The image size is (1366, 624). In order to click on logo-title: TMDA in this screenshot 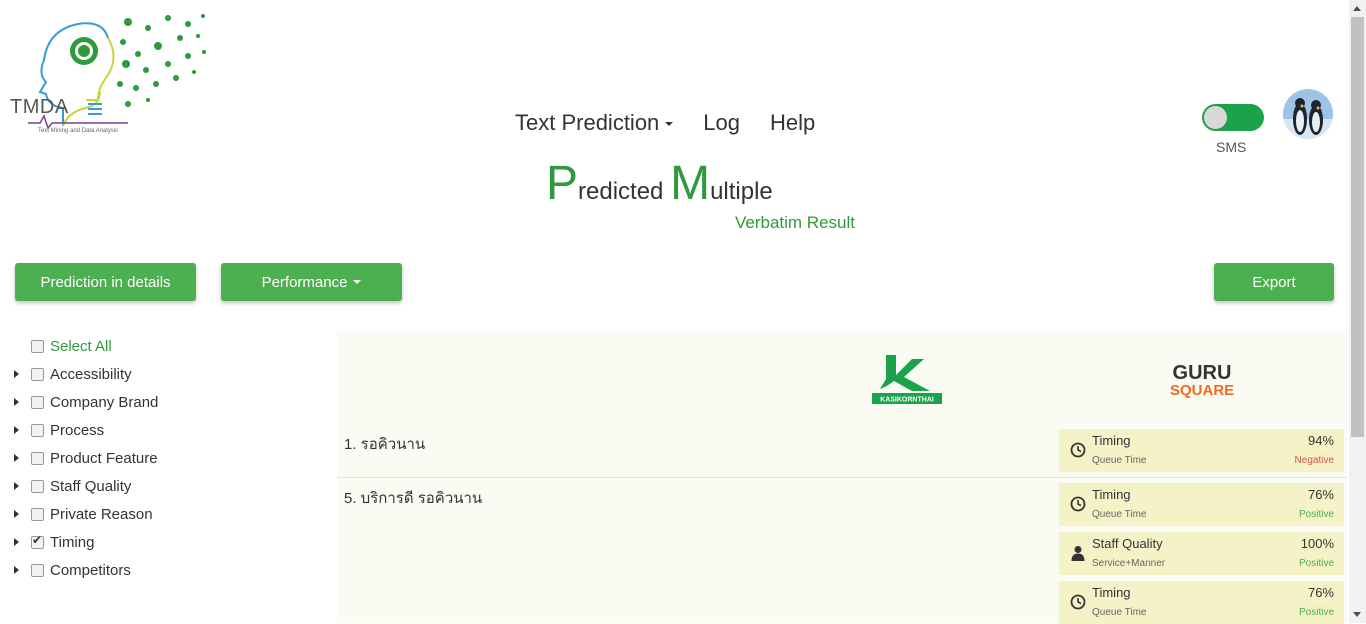, I will do `click(39, 107)`.